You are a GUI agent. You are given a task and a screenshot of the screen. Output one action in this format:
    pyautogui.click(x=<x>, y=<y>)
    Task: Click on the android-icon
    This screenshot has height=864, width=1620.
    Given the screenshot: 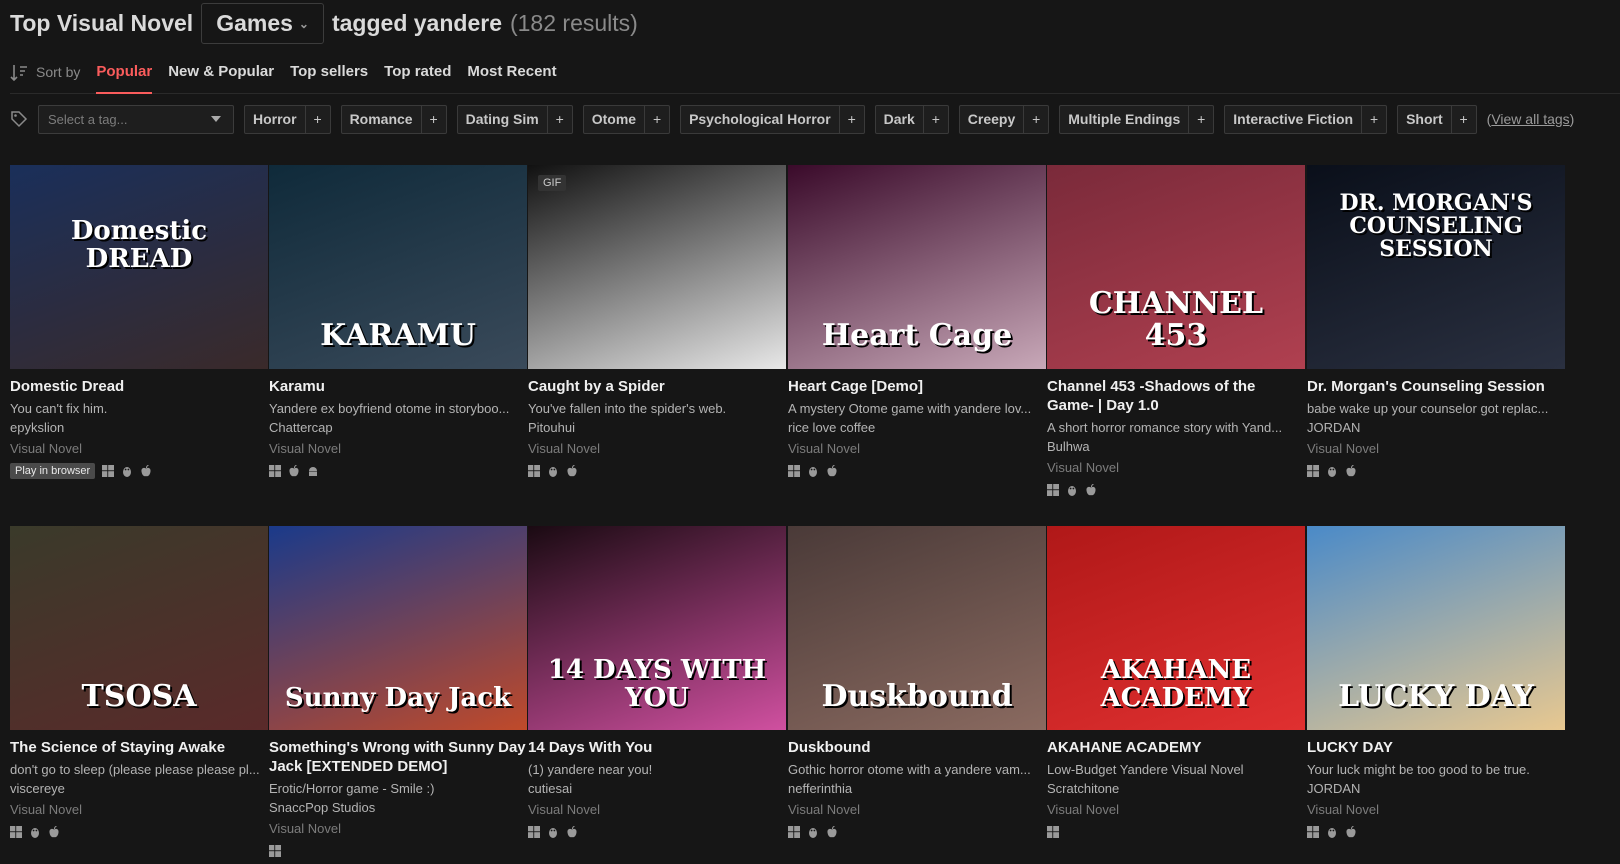 What is the action you would take?
    pyautogui.click(x=313, y=471)
    